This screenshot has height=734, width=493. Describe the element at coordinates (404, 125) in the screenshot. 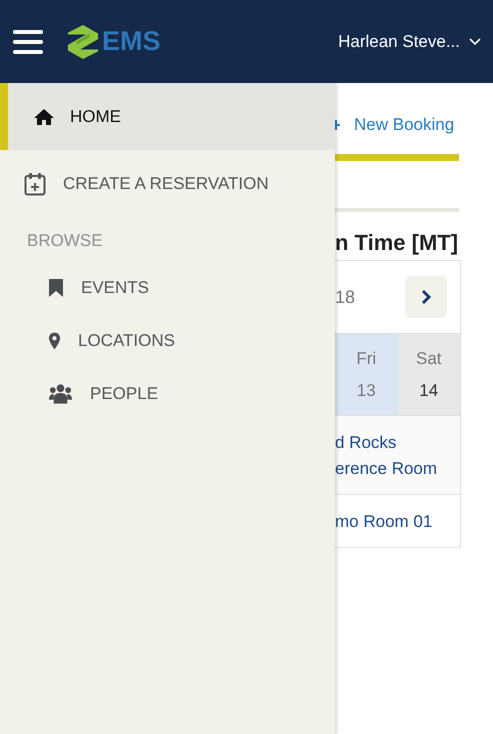

I see `new-booking-link: New Booking` at that location.